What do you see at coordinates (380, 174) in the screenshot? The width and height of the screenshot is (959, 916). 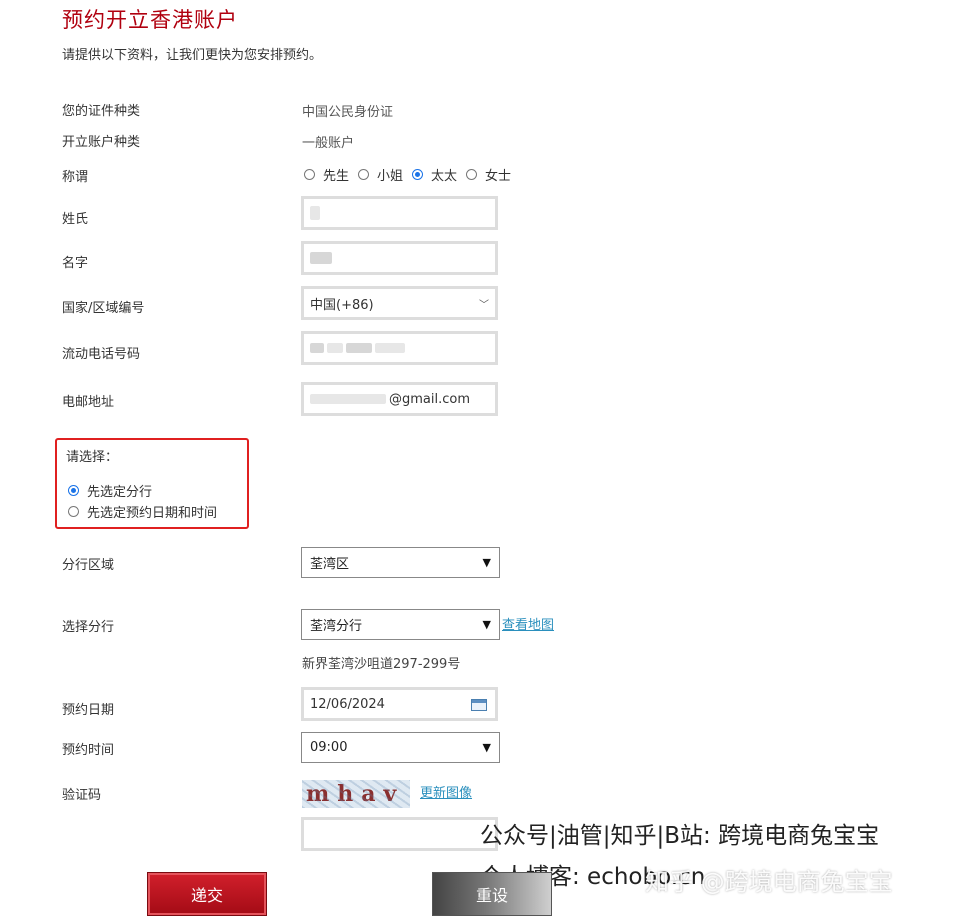 I see `salutation-option-miss: 小姐` at bounding box center [380, 174].